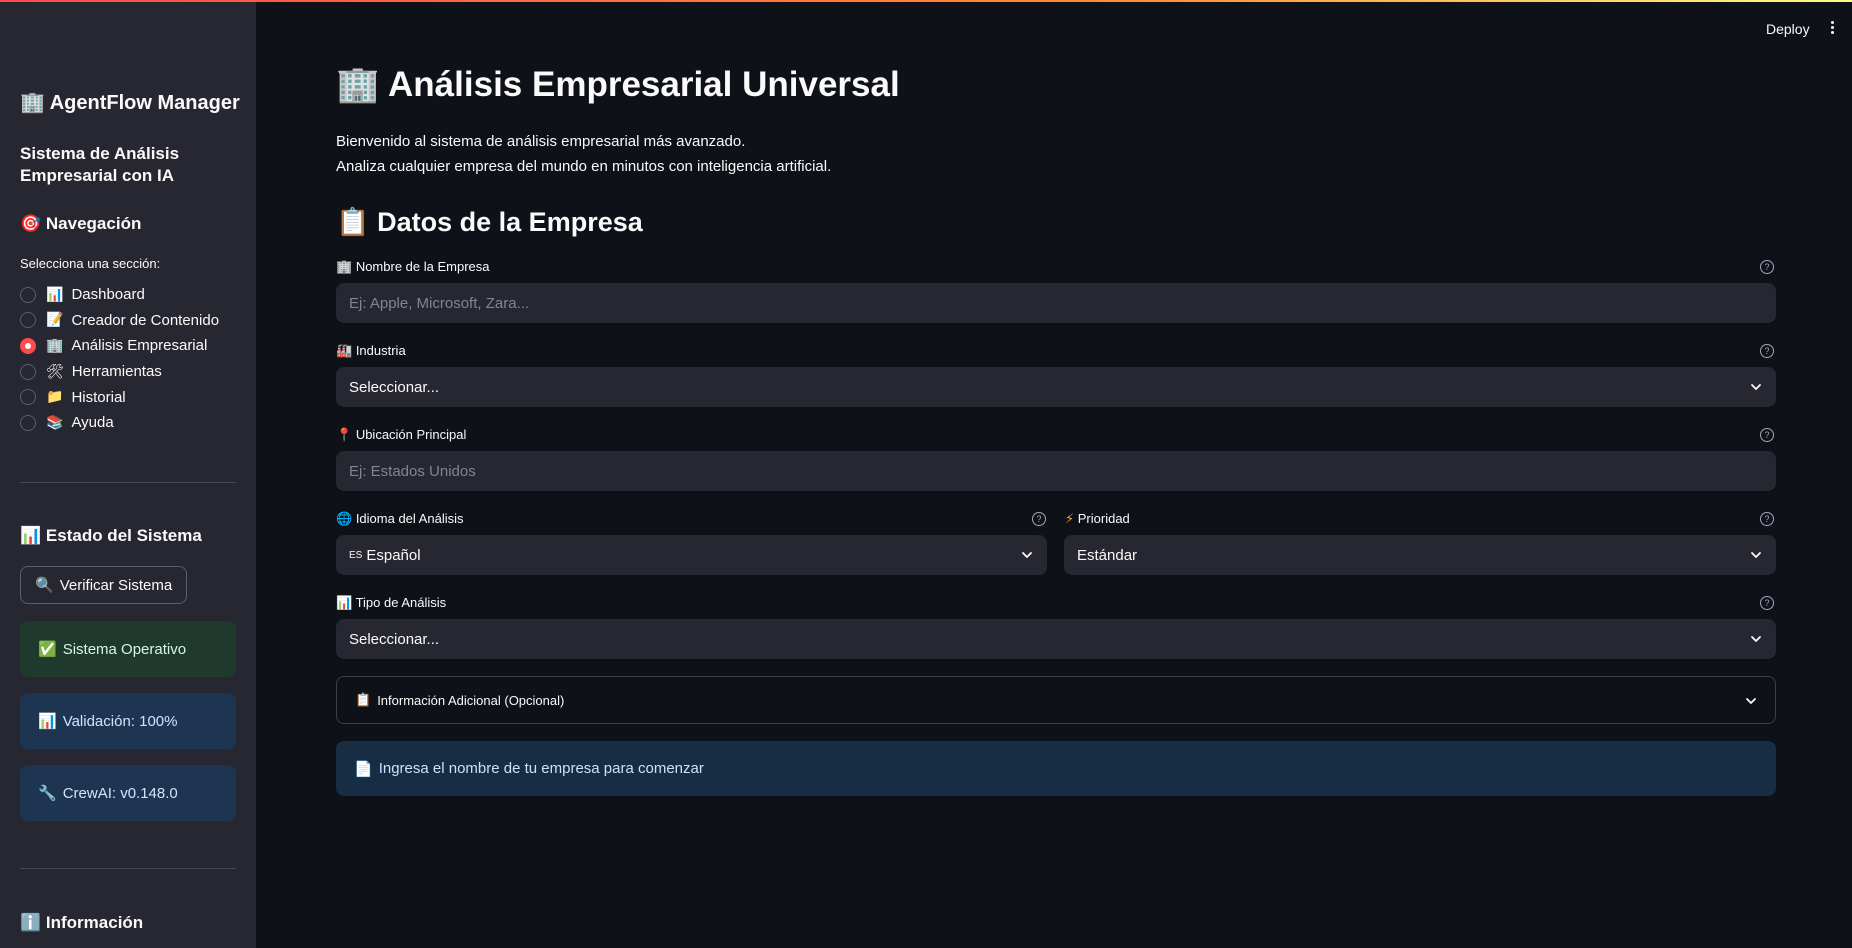 The width and height of the screenshot is (1852, 948). What do you see at coordinates (401, 602) in the screenshot?
I see `field-label-text: Tipo de Análisis` at bounding box center [401, 602].